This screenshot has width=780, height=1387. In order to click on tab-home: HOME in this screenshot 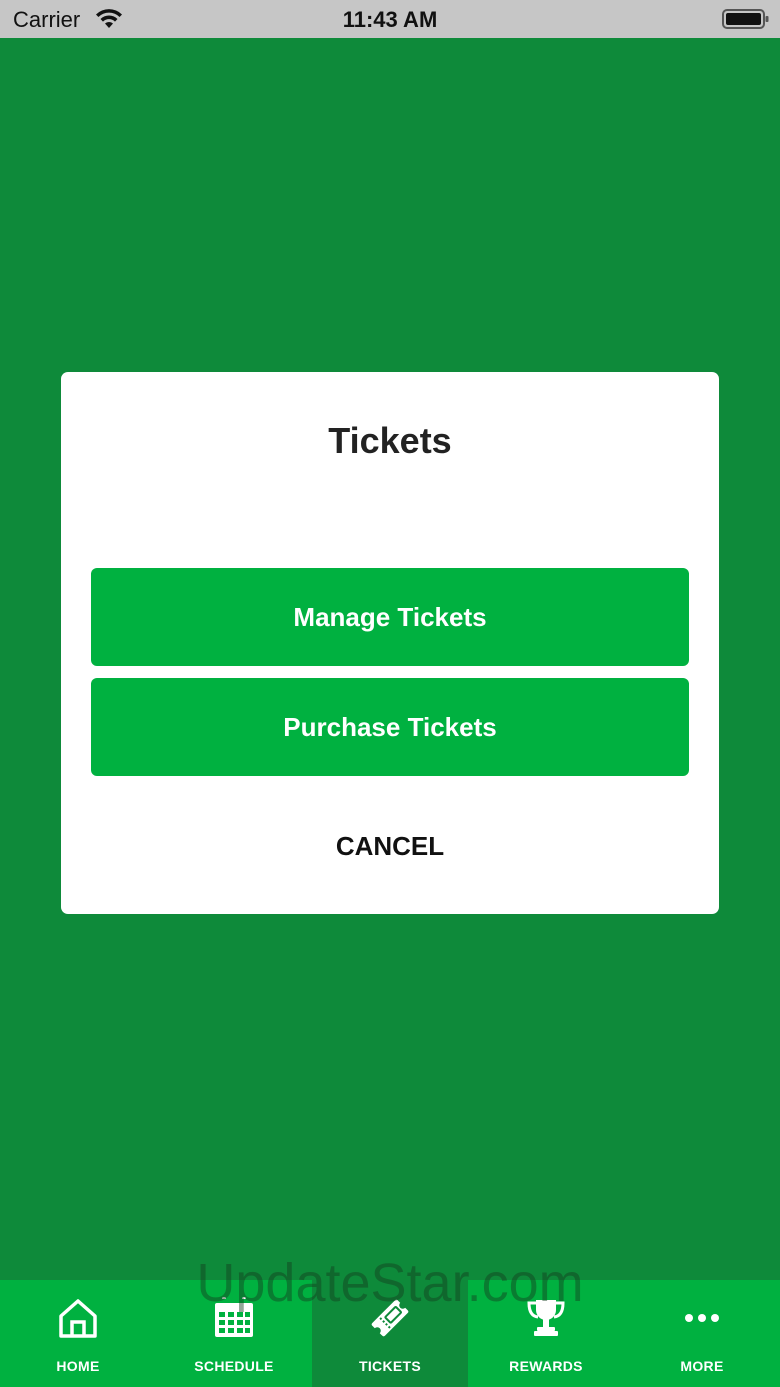, I will do `click(78, 1333)`.